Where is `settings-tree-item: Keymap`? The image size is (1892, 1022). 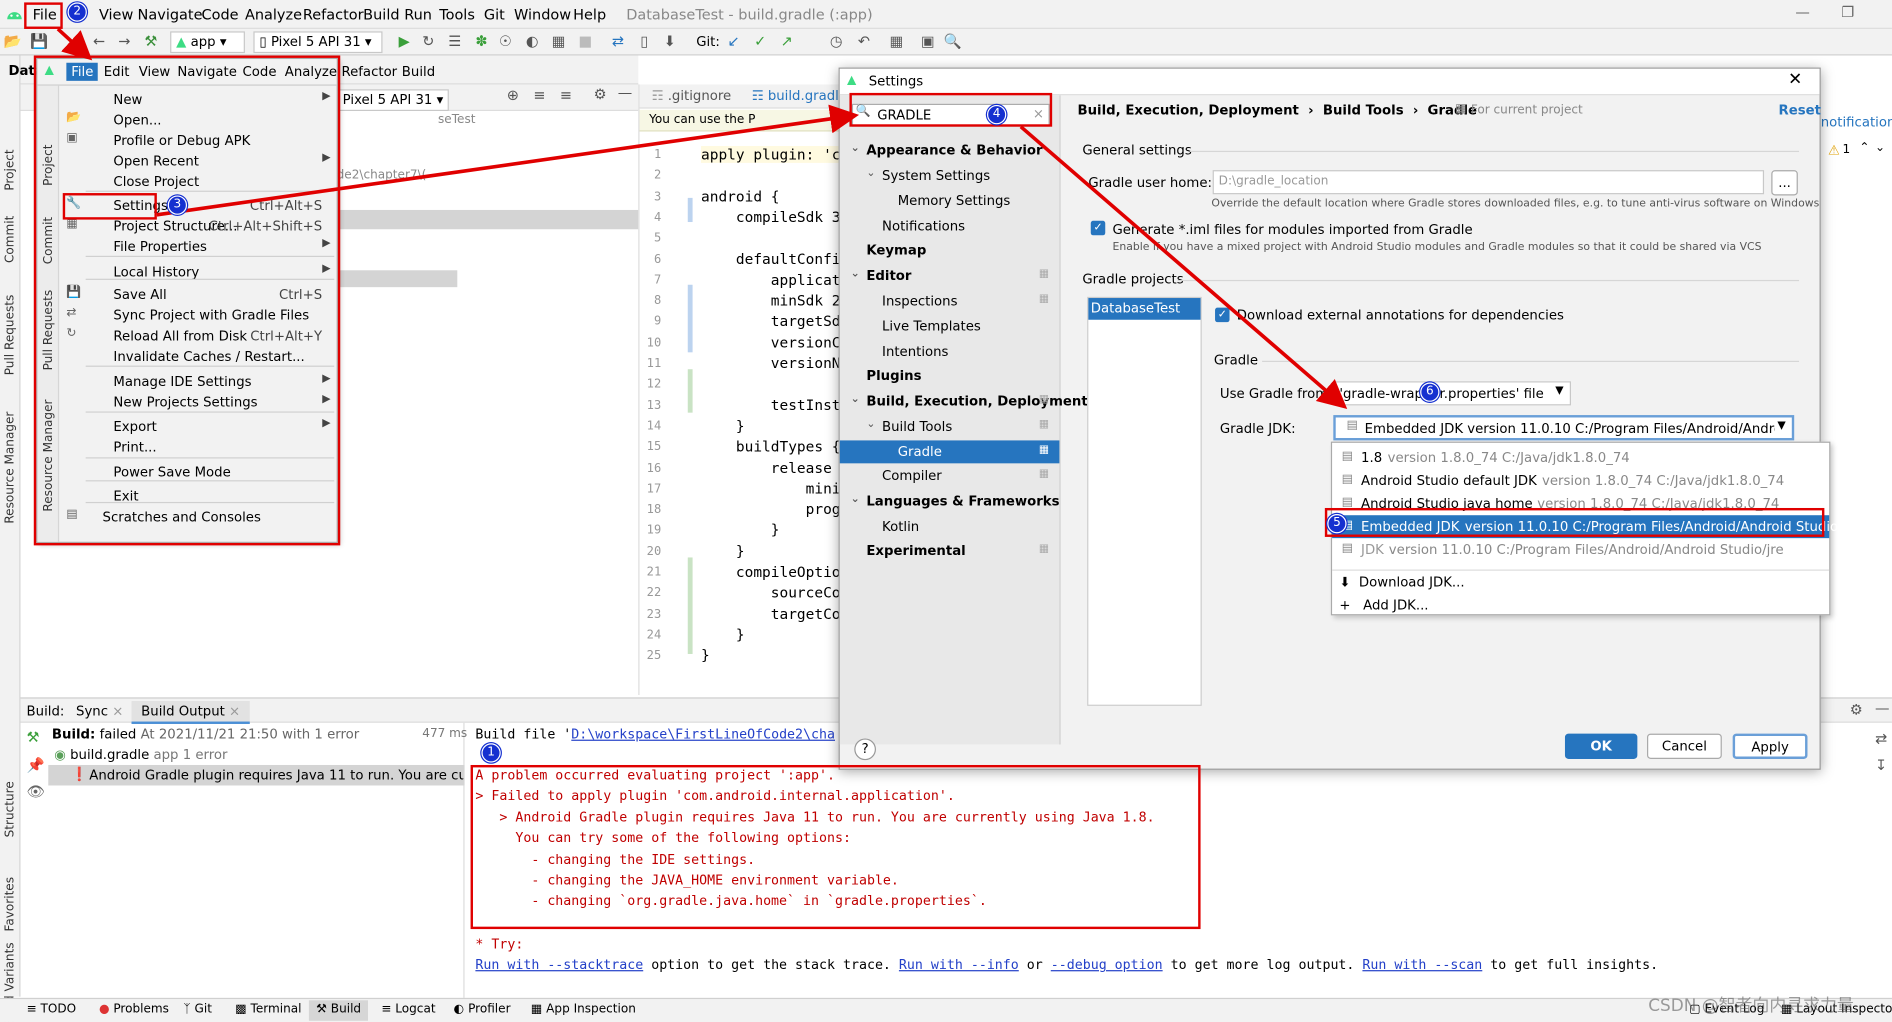 settings-tree-item: Keymap is located at coordinates (896, 251).